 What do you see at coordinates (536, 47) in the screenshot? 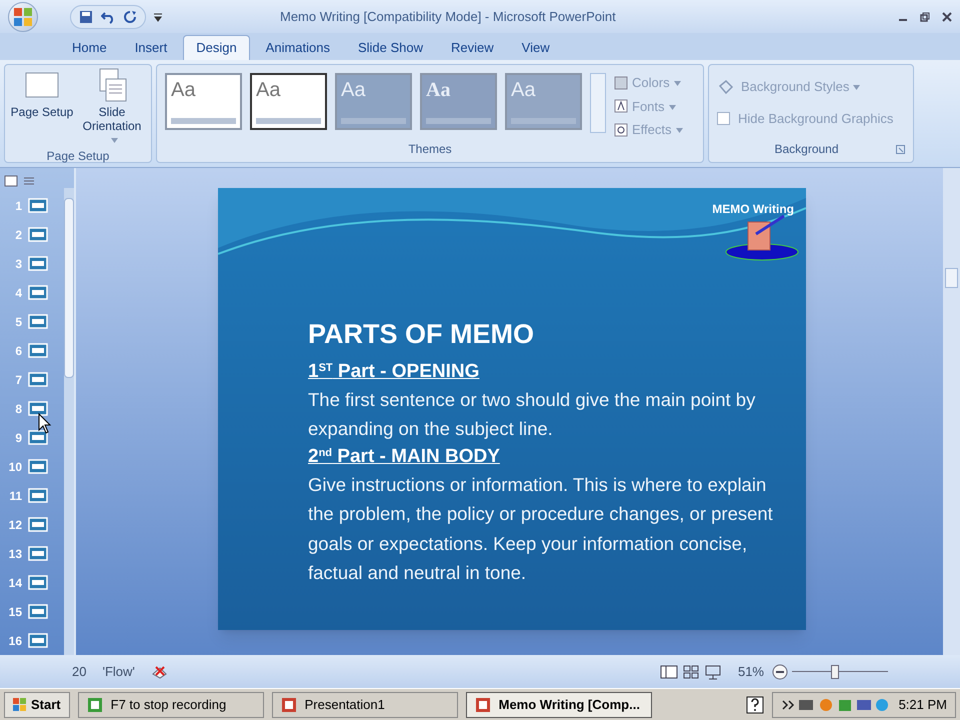
I see `ribbon-tab: View` at bounding box center [536, 47].